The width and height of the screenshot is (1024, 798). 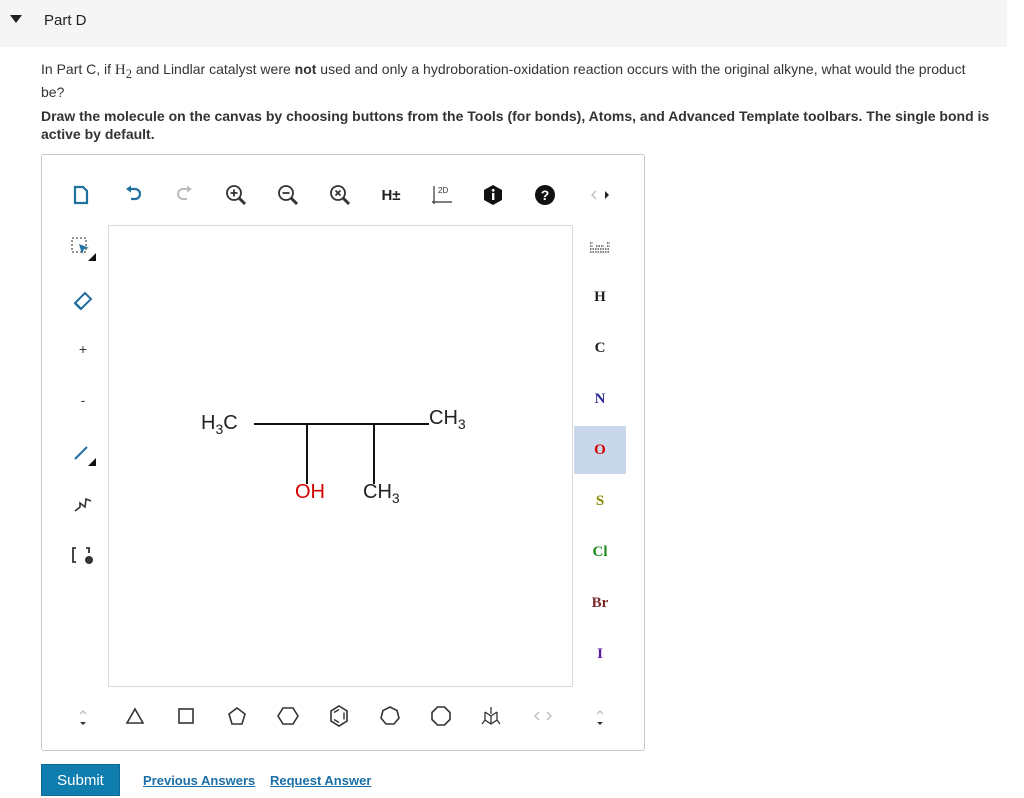 What do you see at coordinates (600, 552) in the screenshot?
I see `atom-button-cl: Cl` at bounding box center [600, 552].